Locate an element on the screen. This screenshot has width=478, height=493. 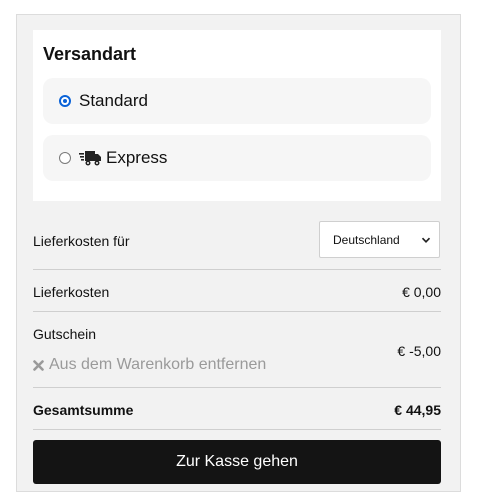
voucher-value: € -5,00 is located at coordinates (419, 351).